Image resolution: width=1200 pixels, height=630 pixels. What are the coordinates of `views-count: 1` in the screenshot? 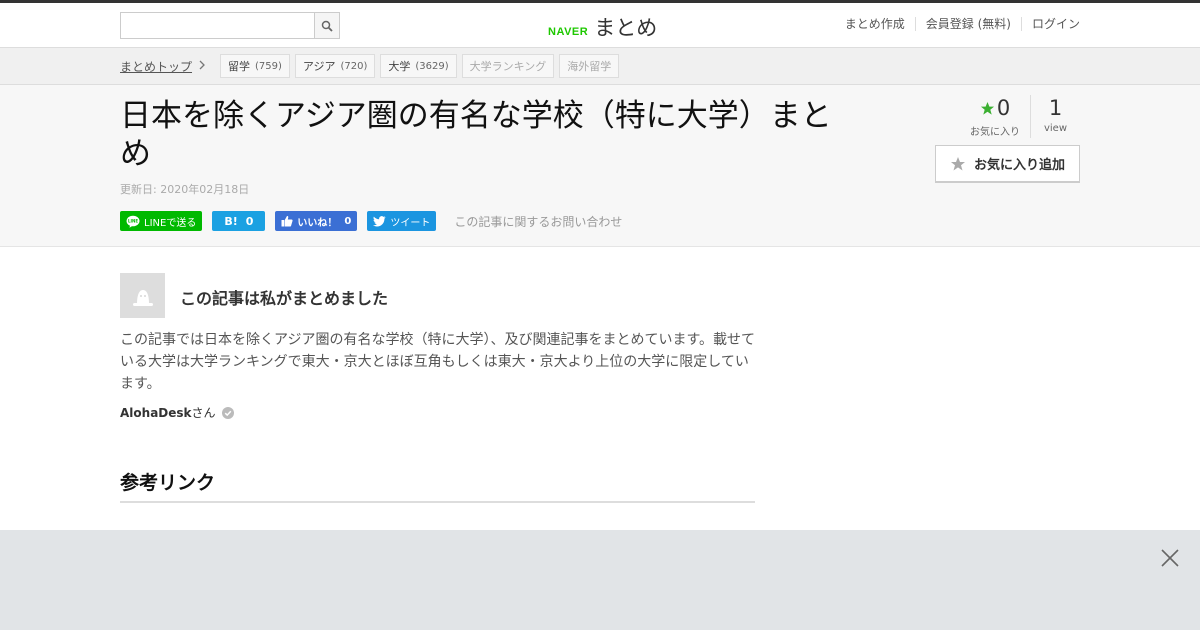 It's located at (1055, 108).